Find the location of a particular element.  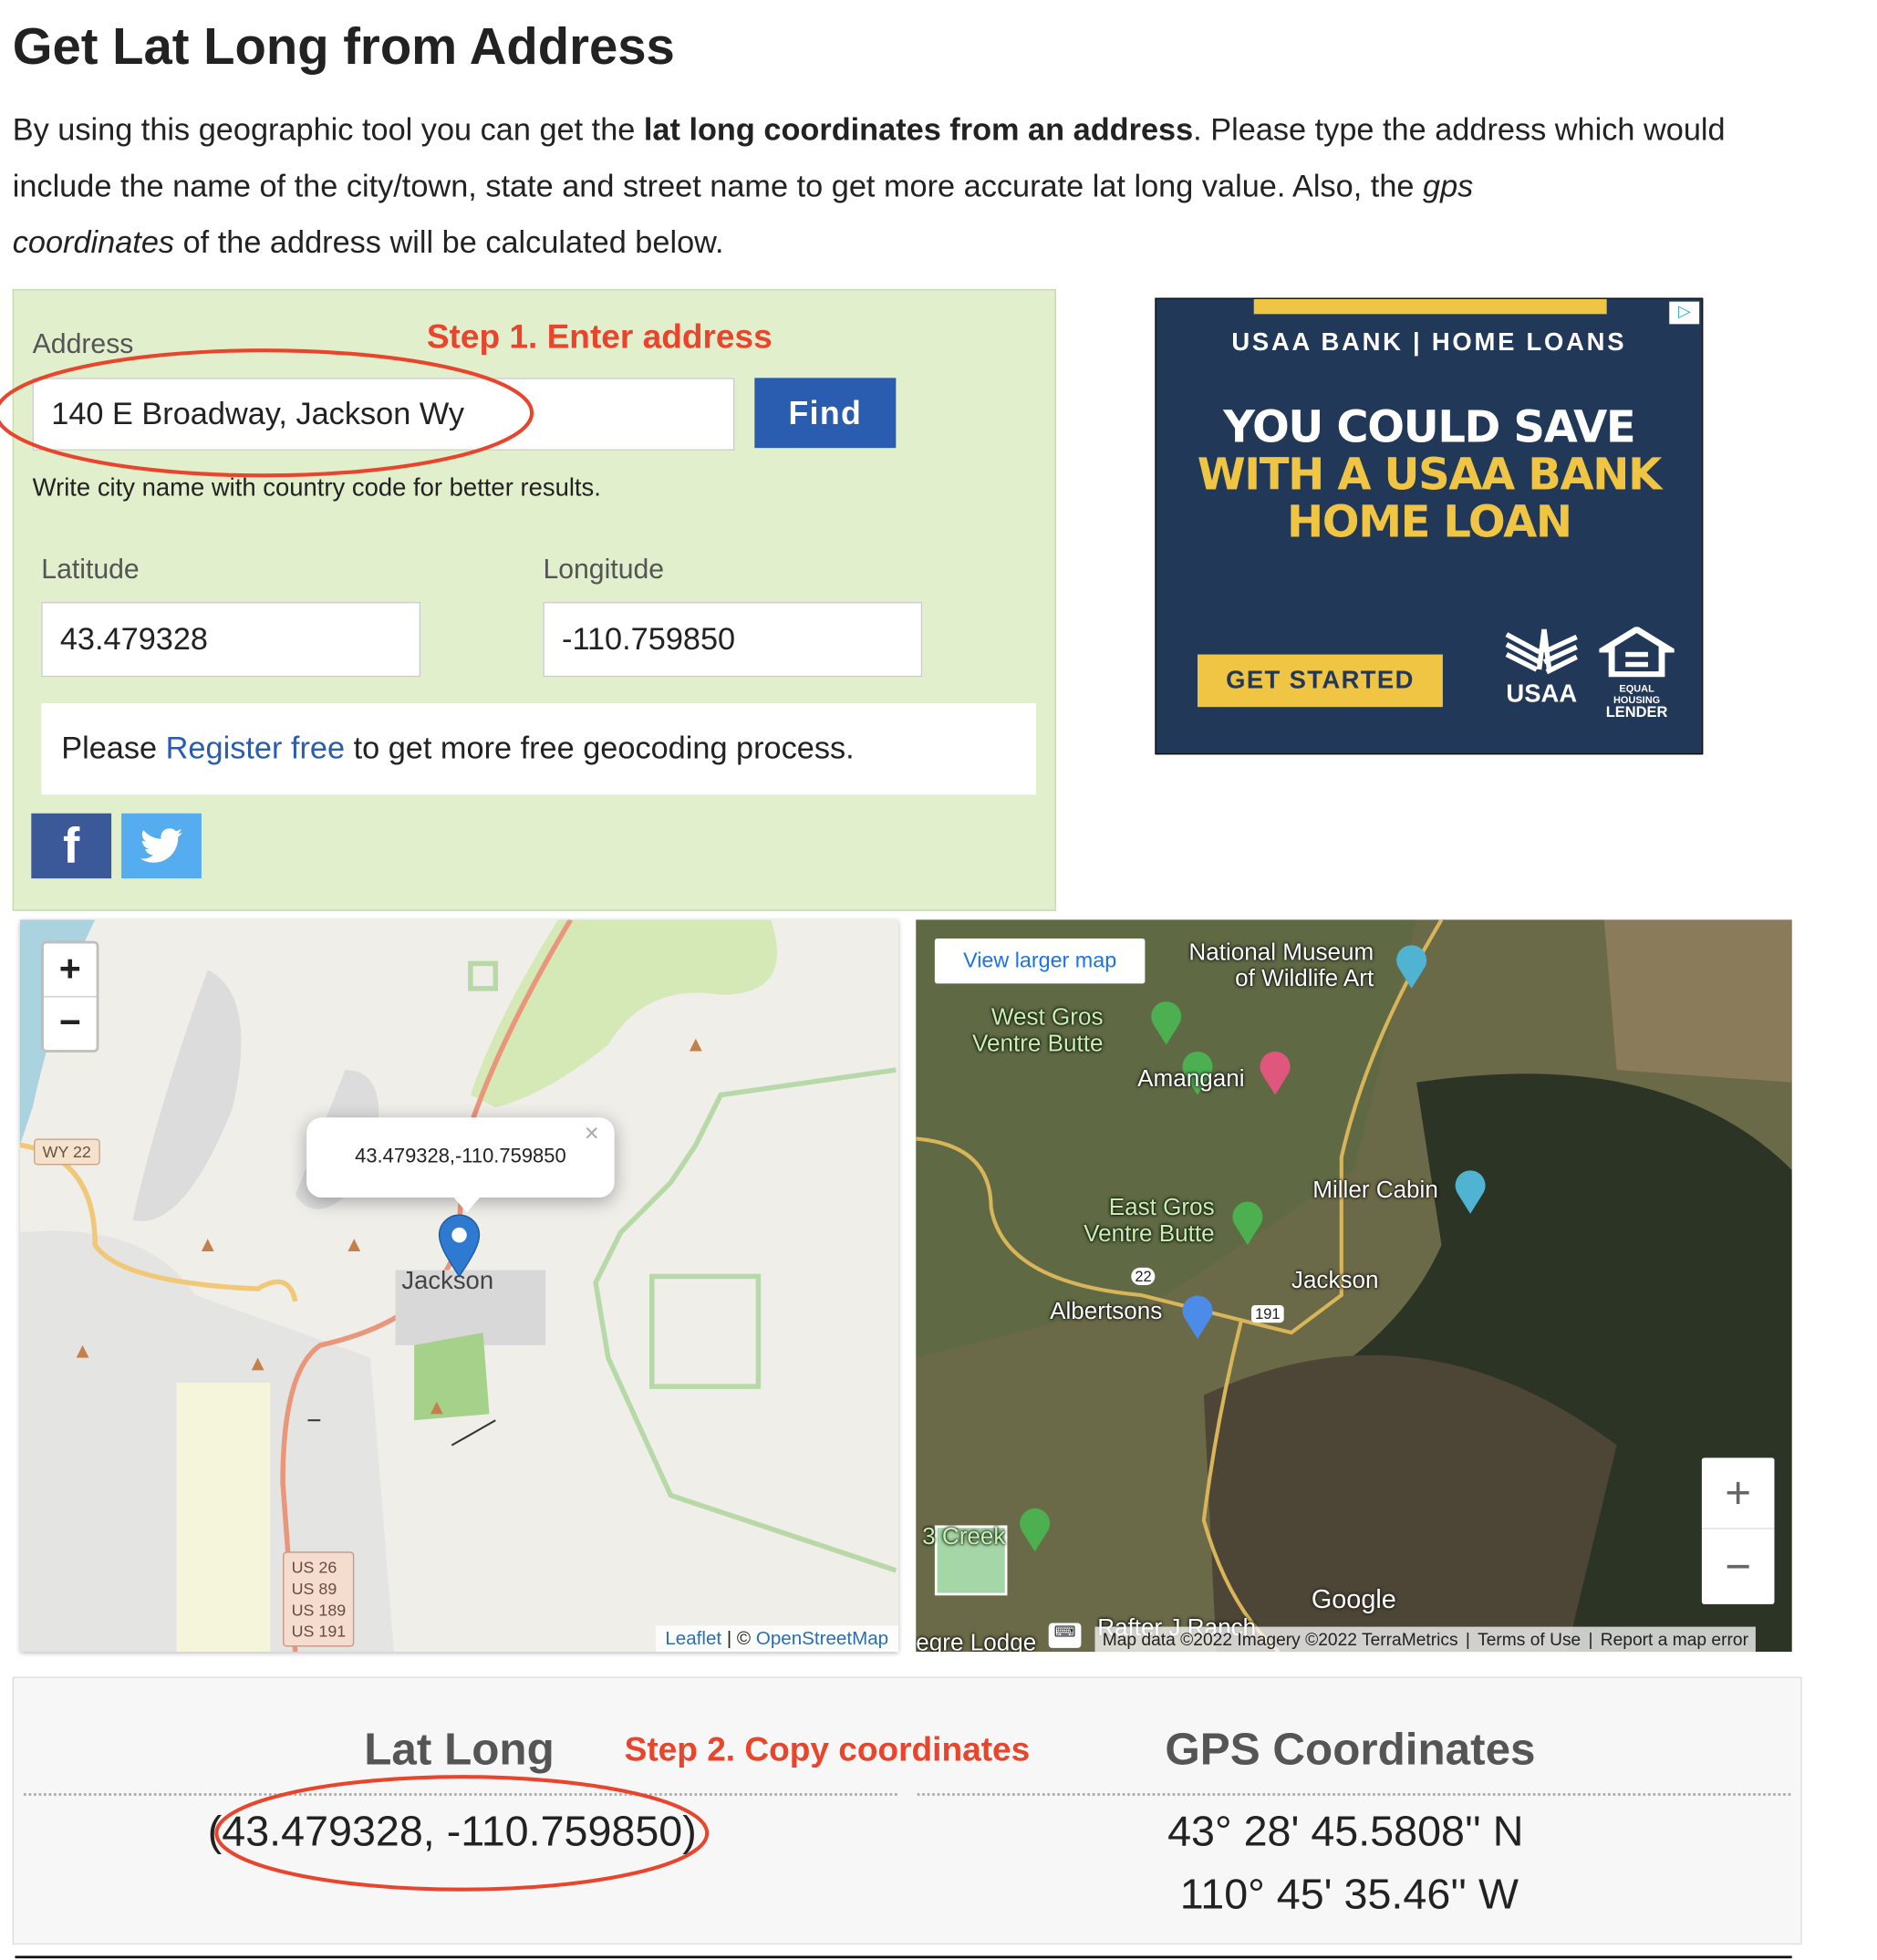

place-label: Jackson is located at coordinates (1335, 1280).